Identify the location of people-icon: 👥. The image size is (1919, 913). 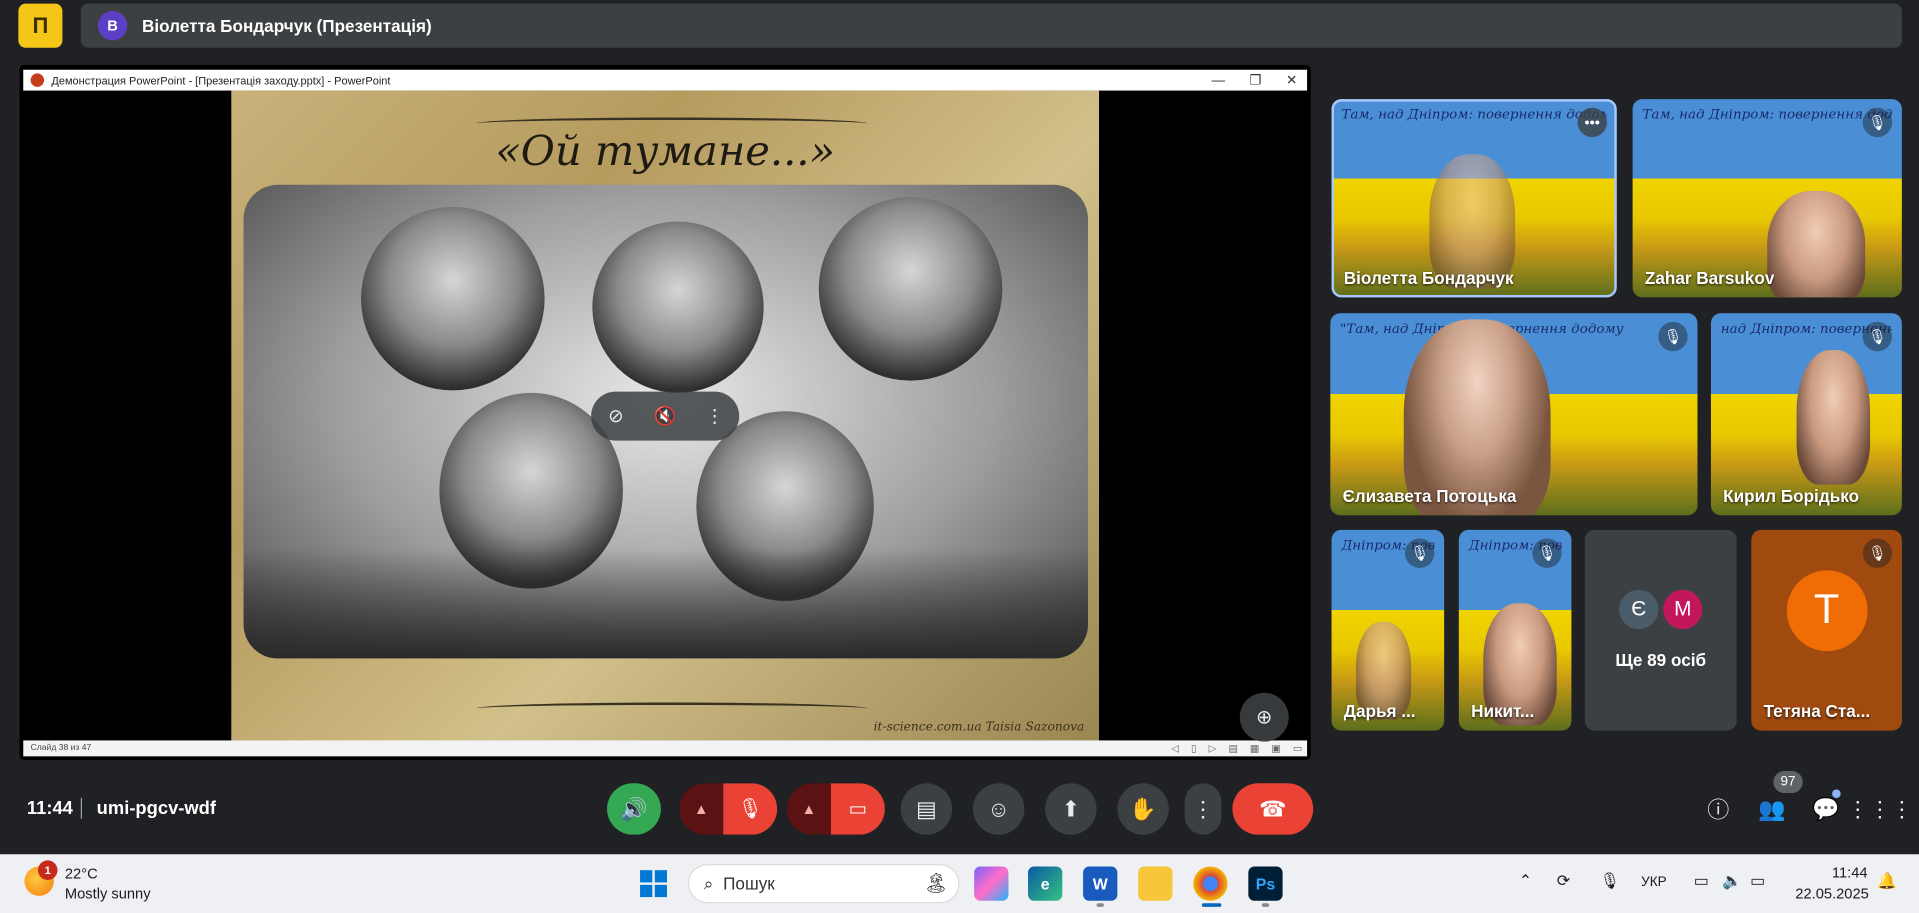
(1772, 808).